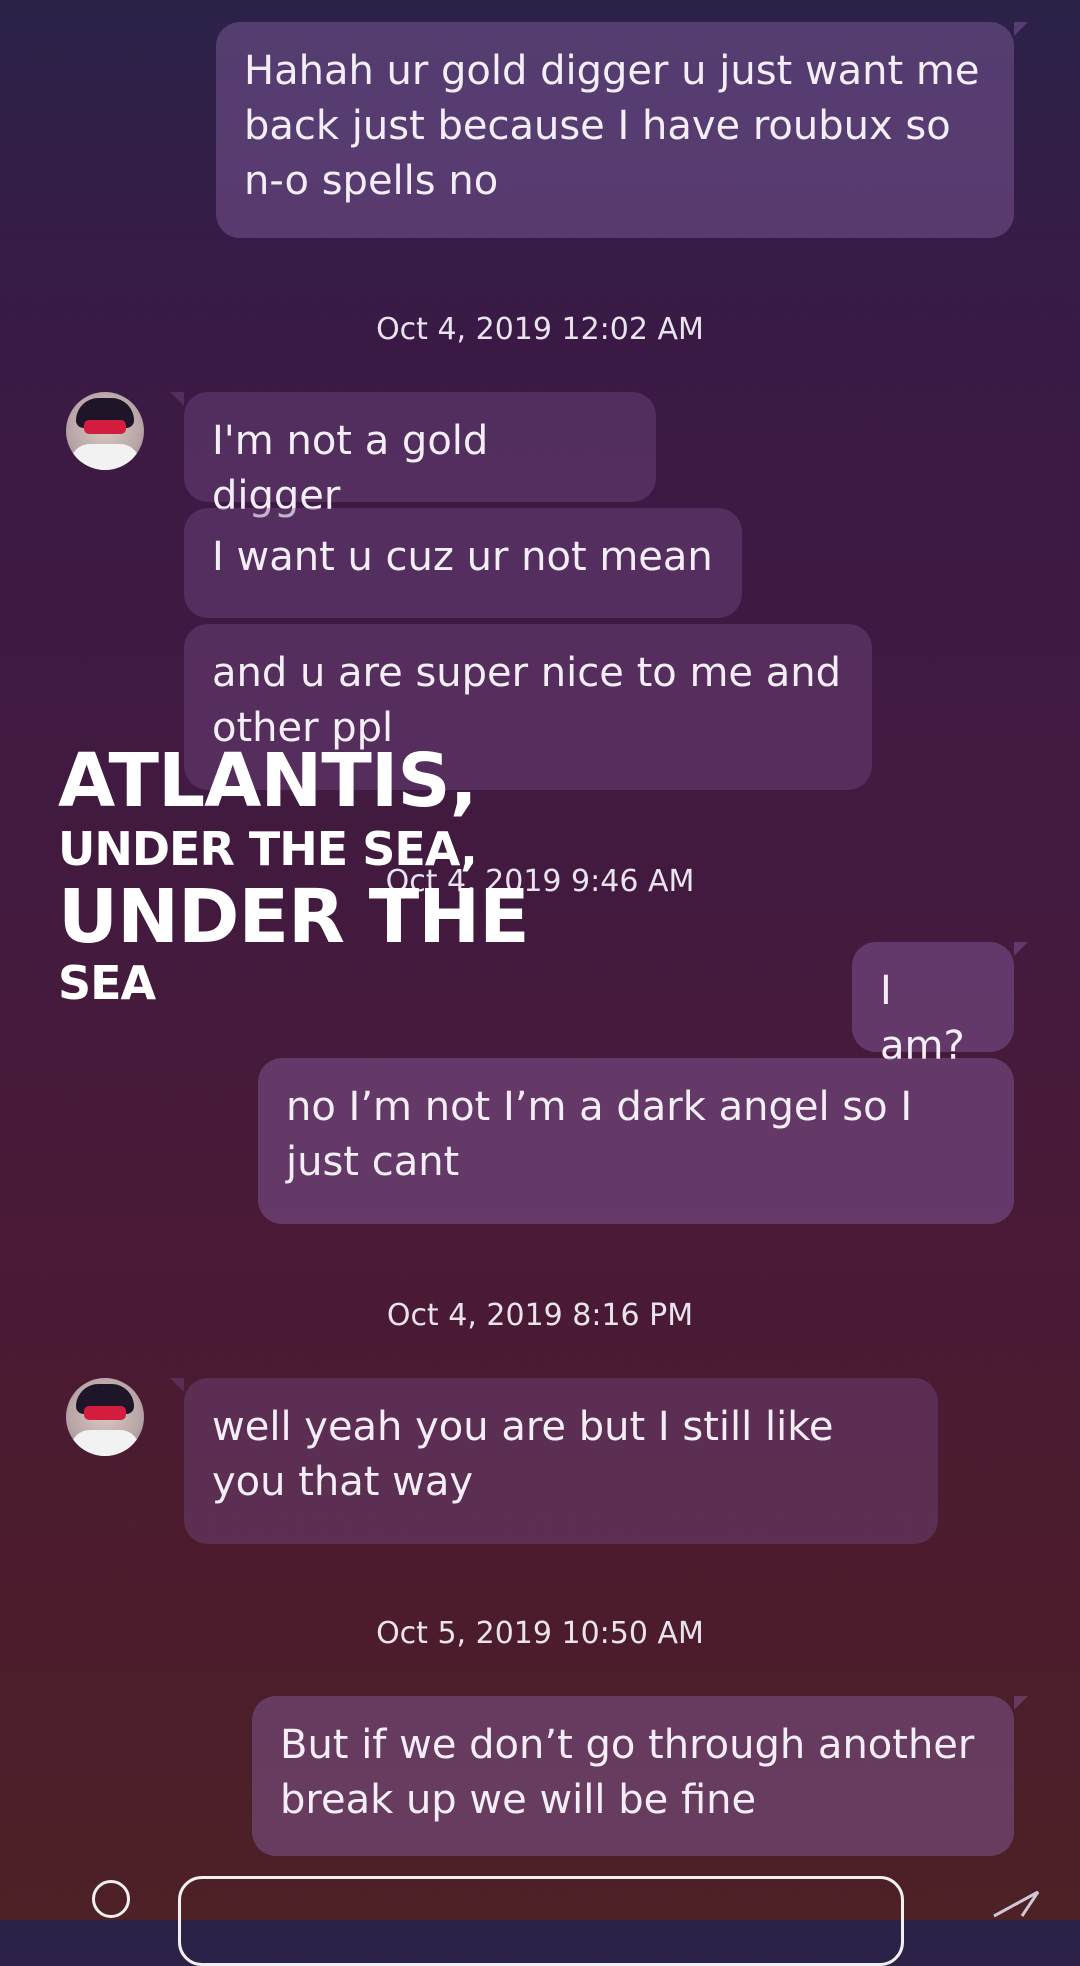 The height and width of the screenshot is (1966, 1080). Describe the element at coordinates (1017, 1903) in the screenshot. I see `send-icon` at that location.